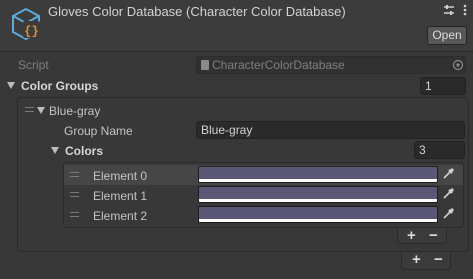 This screenshot has height=279, width=473. I want to click on color-groups-foldout-arrow, so click(11, 85).